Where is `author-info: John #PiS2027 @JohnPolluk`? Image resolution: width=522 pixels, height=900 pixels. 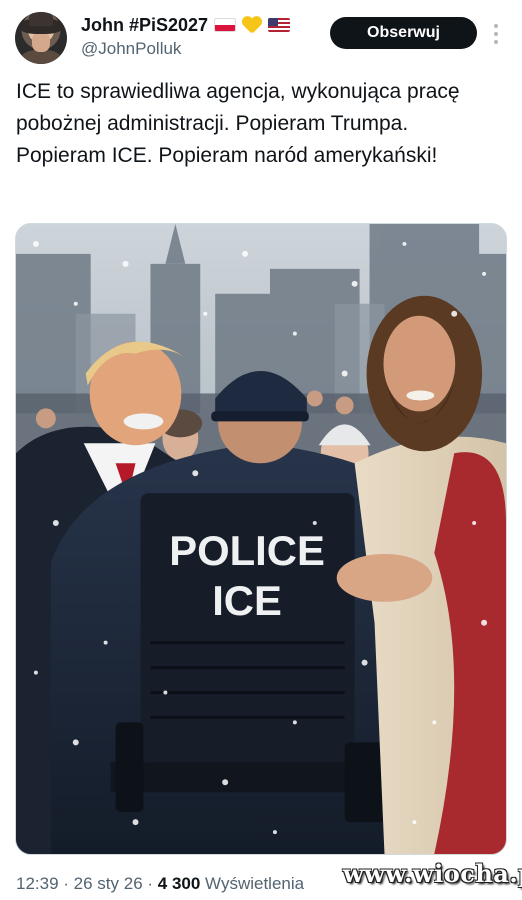 author-info: John #PiS2027 @JohnPolluk is located at coordinates (186, 38).